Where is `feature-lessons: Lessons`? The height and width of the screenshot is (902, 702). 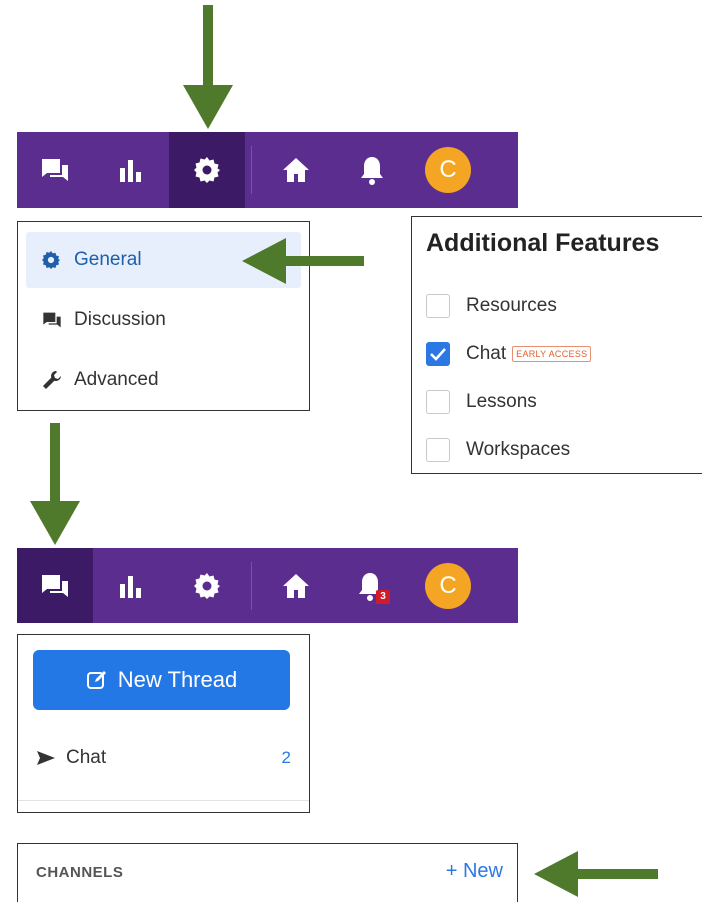
feature-lessons: Lessons is located at coordinates (558, 402).